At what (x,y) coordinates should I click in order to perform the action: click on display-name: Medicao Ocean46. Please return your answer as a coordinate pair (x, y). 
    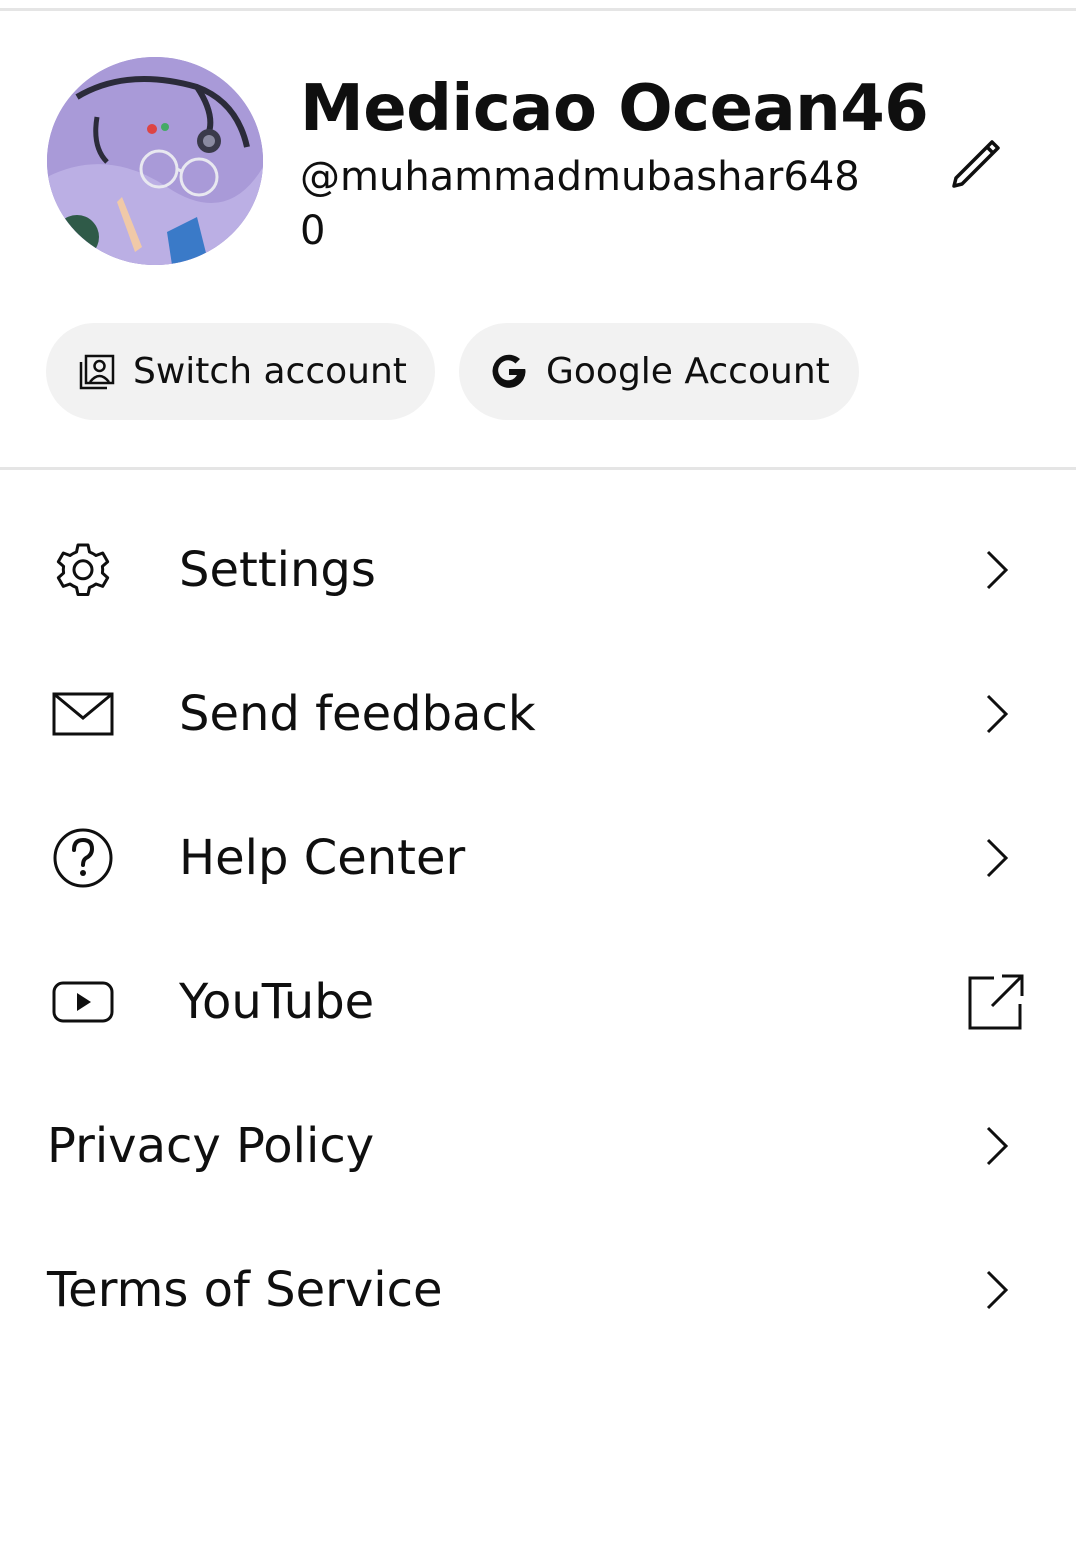
    Looking at the image, I should click on (614, 109).